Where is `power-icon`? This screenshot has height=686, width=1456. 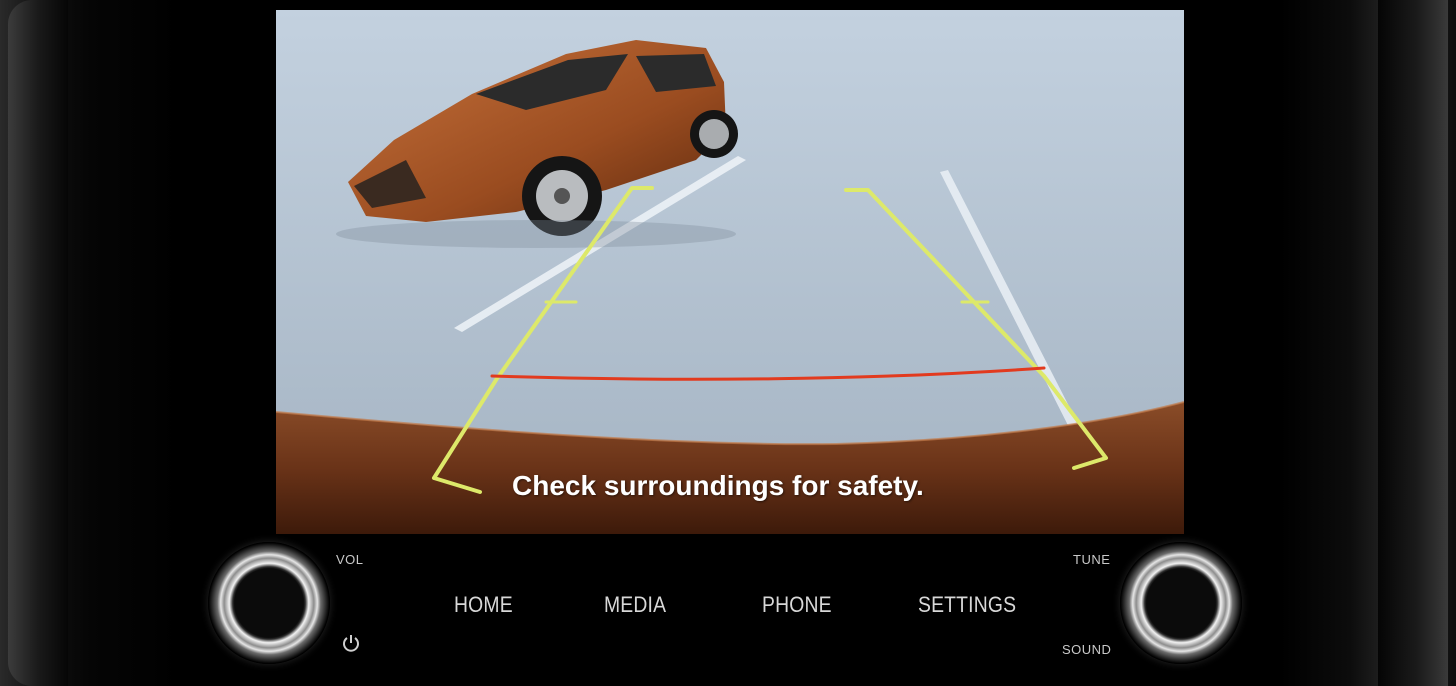
power-icon is located at coordinates (351, 643).